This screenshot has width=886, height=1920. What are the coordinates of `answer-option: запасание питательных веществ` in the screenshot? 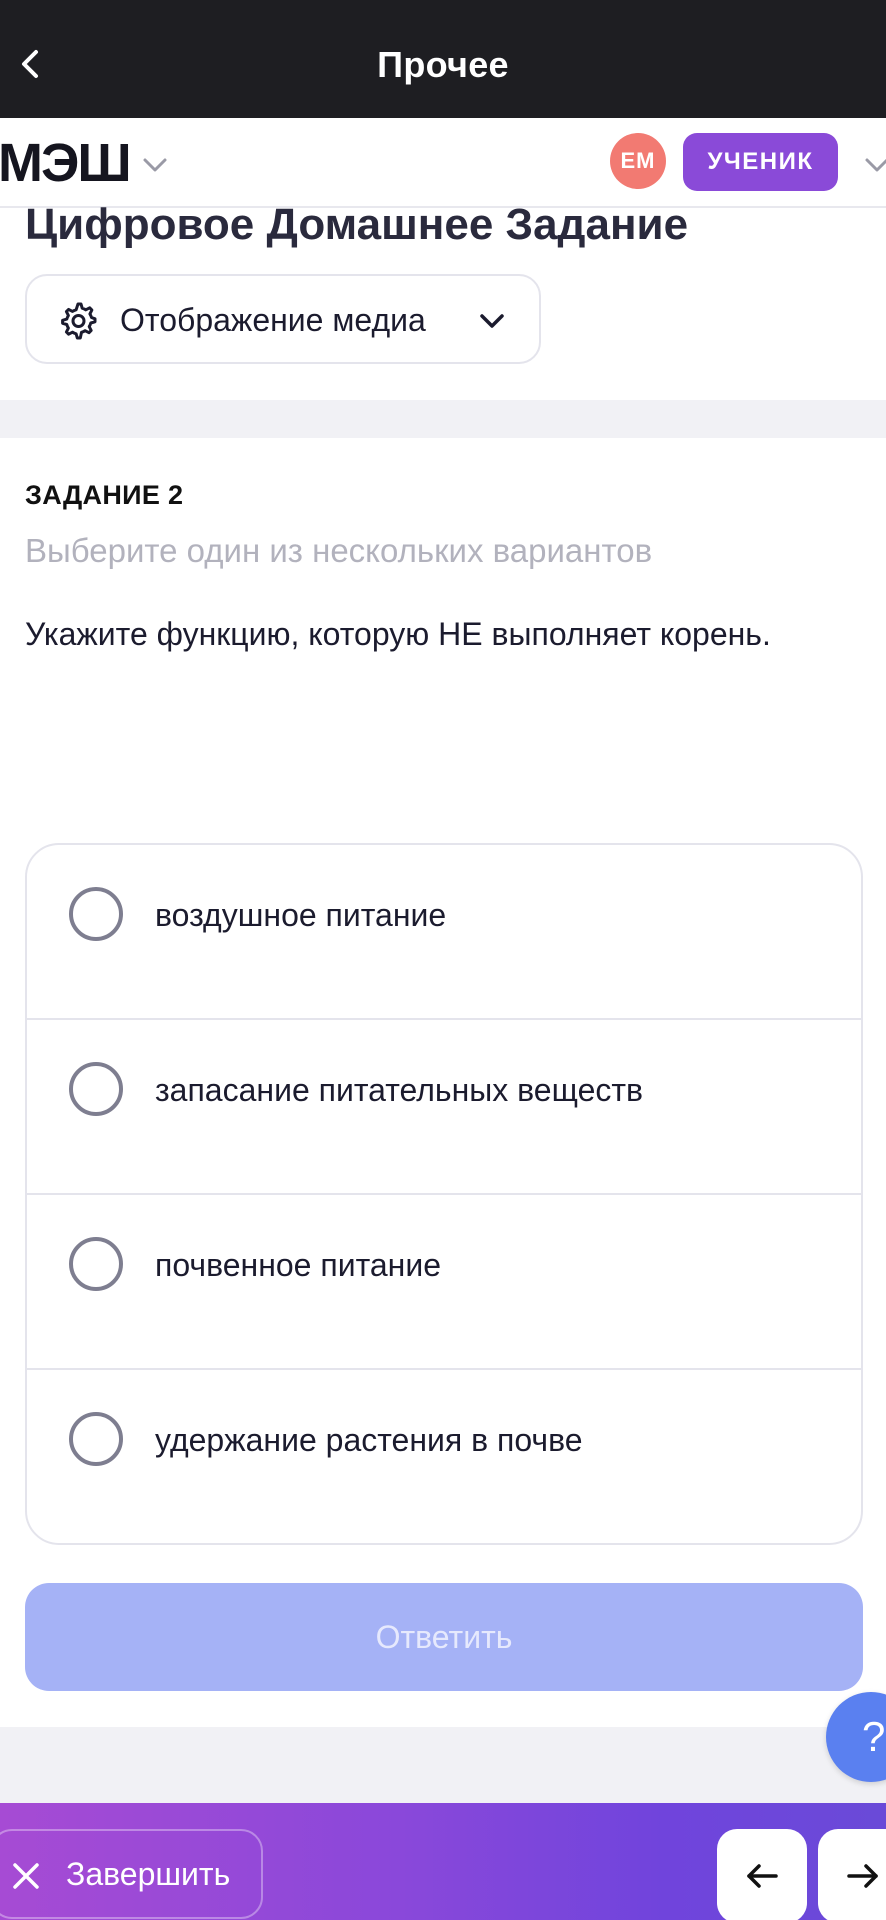 It's located at (444, 1107).